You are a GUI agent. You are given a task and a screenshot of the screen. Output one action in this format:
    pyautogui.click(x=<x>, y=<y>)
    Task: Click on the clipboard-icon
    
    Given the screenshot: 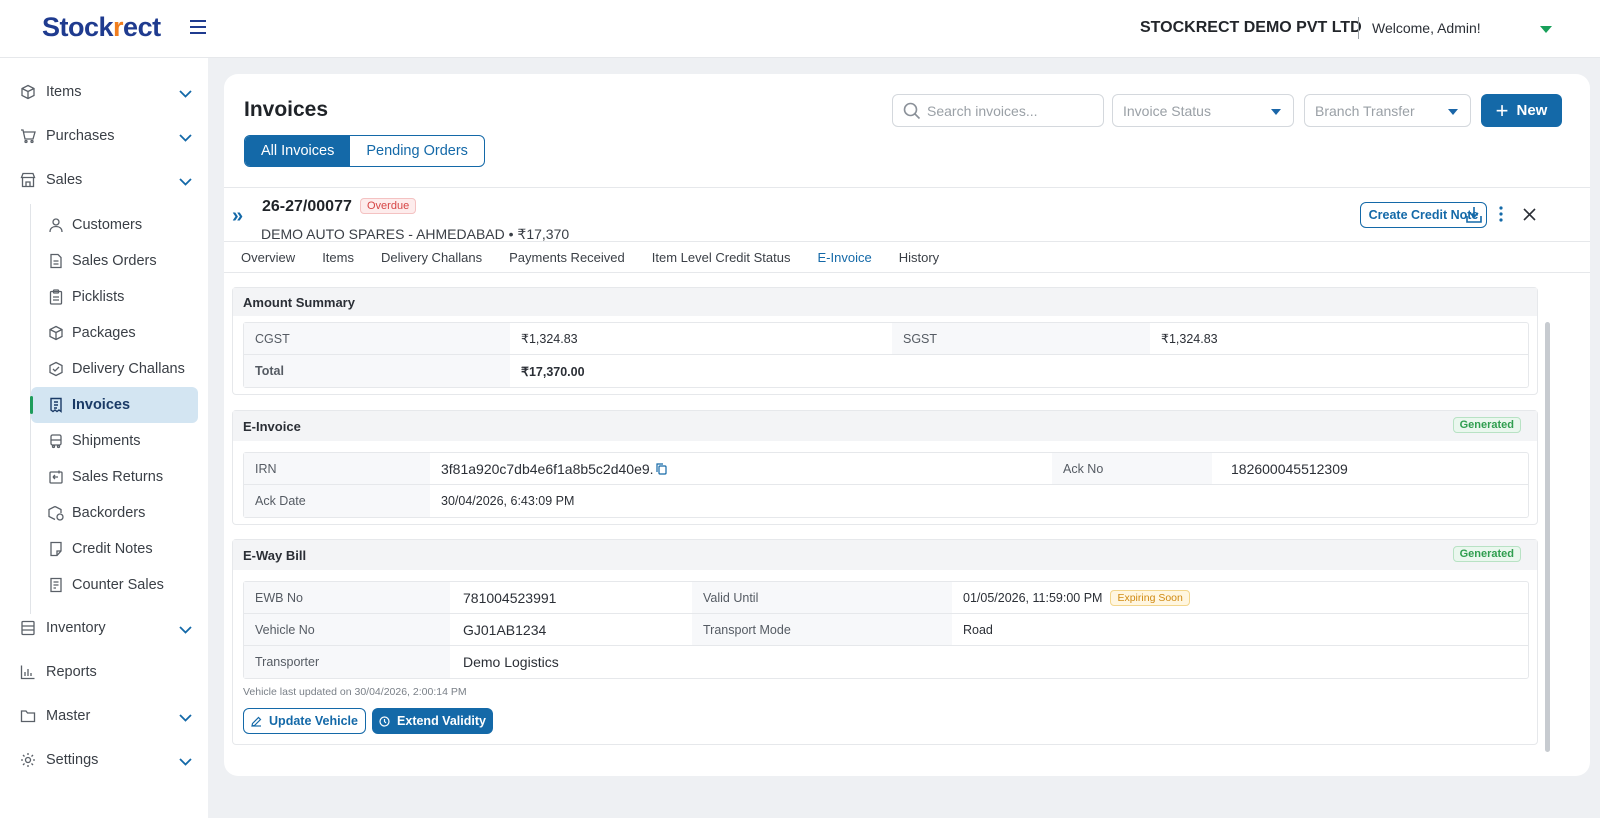 What is the action you would take?
    pyautogui.click(x=56, y=297)
    